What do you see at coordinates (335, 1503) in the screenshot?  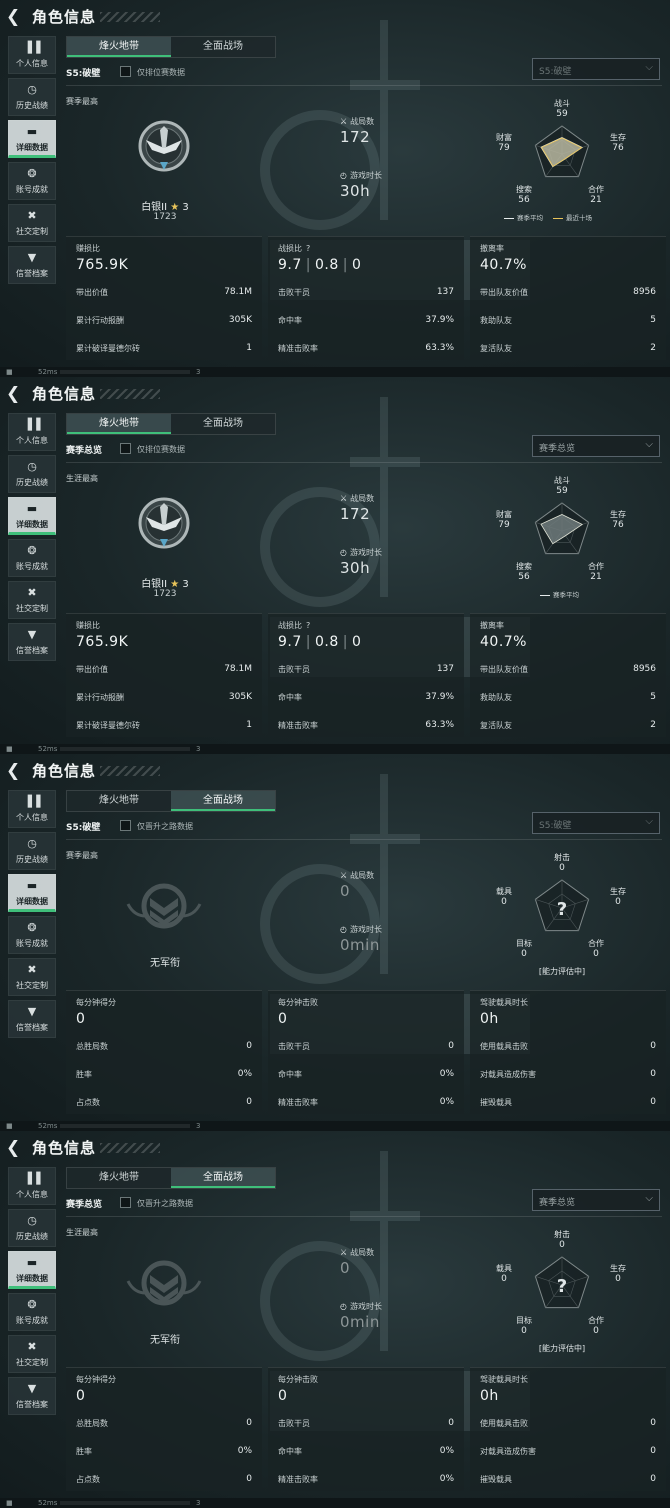 I see `status-bar: ■ 52ms 3` at bounding box center [335, 1503].